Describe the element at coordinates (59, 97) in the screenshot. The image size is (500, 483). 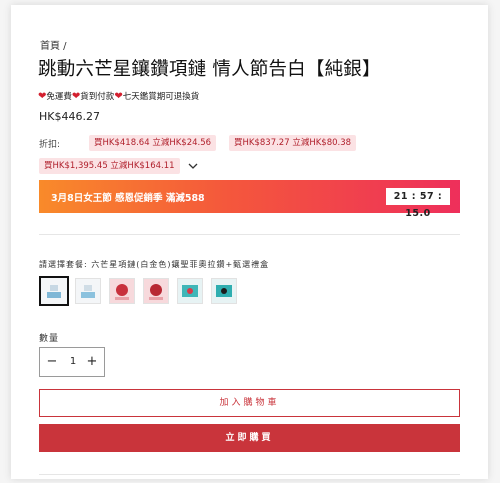
I see `benefit-free-shipping: 免運費` at that location.